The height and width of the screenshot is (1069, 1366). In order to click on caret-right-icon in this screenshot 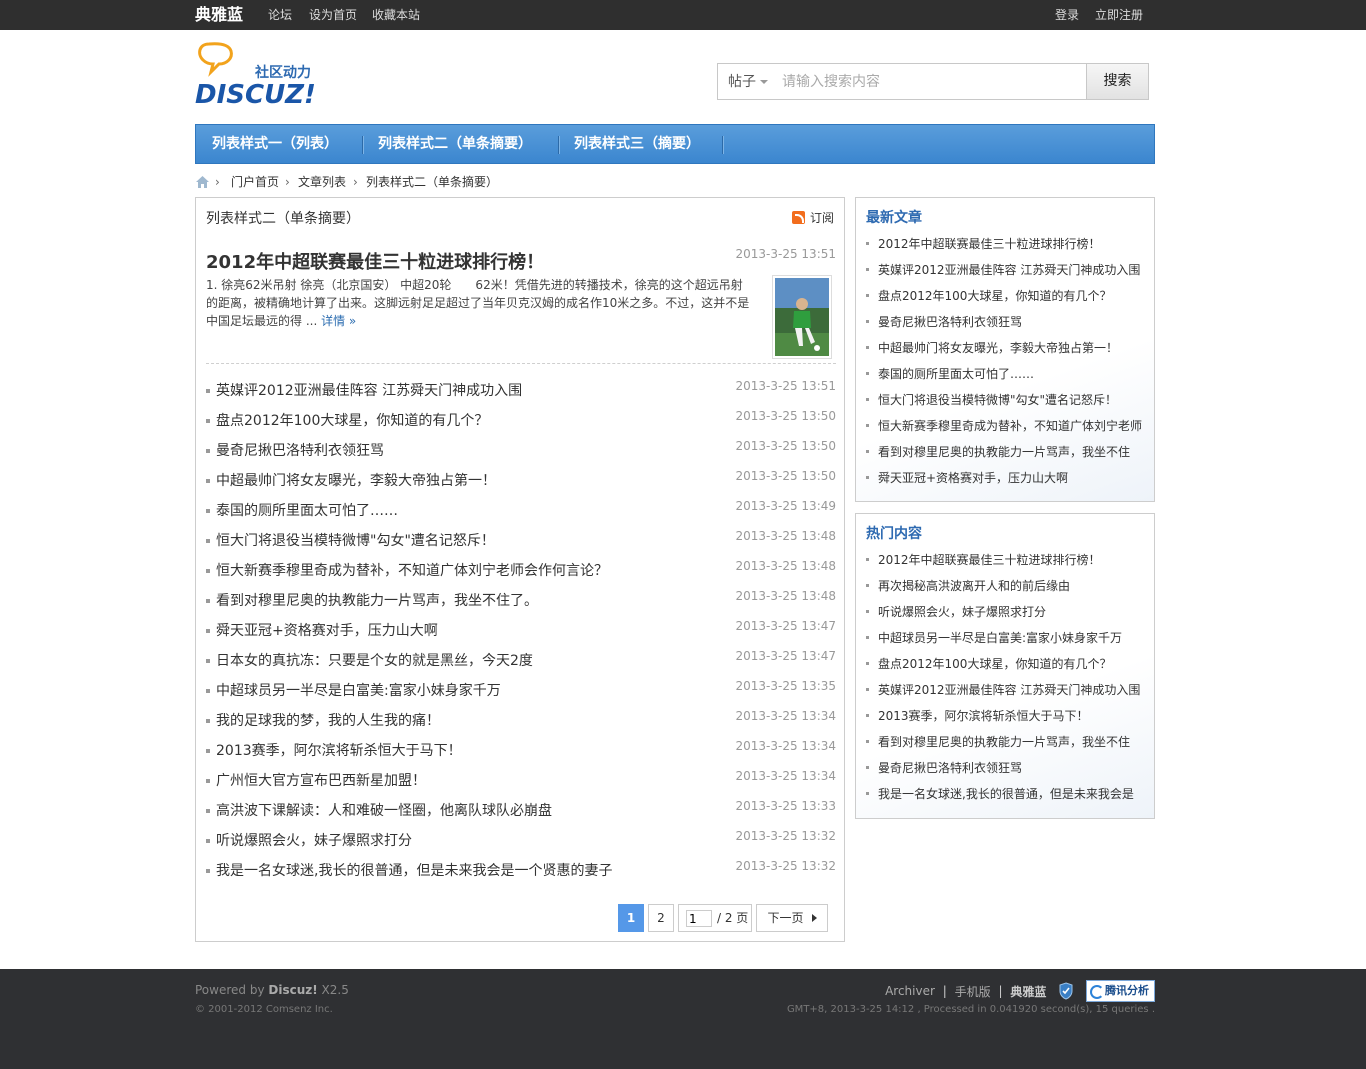, I will do `click(814, 918)`.